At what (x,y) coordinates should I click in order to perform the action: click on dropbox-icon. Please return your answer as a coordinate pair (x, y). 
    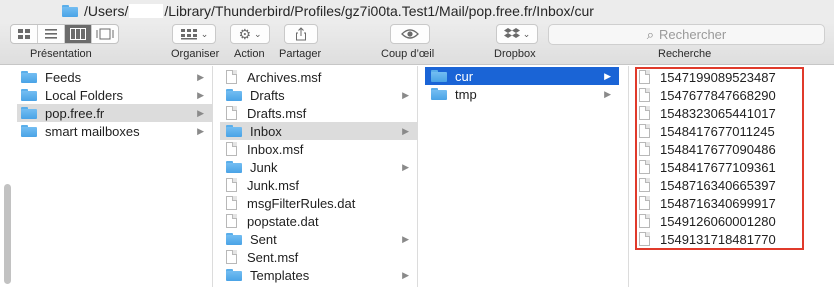
    Looking at the image, I should click on (511, 33).